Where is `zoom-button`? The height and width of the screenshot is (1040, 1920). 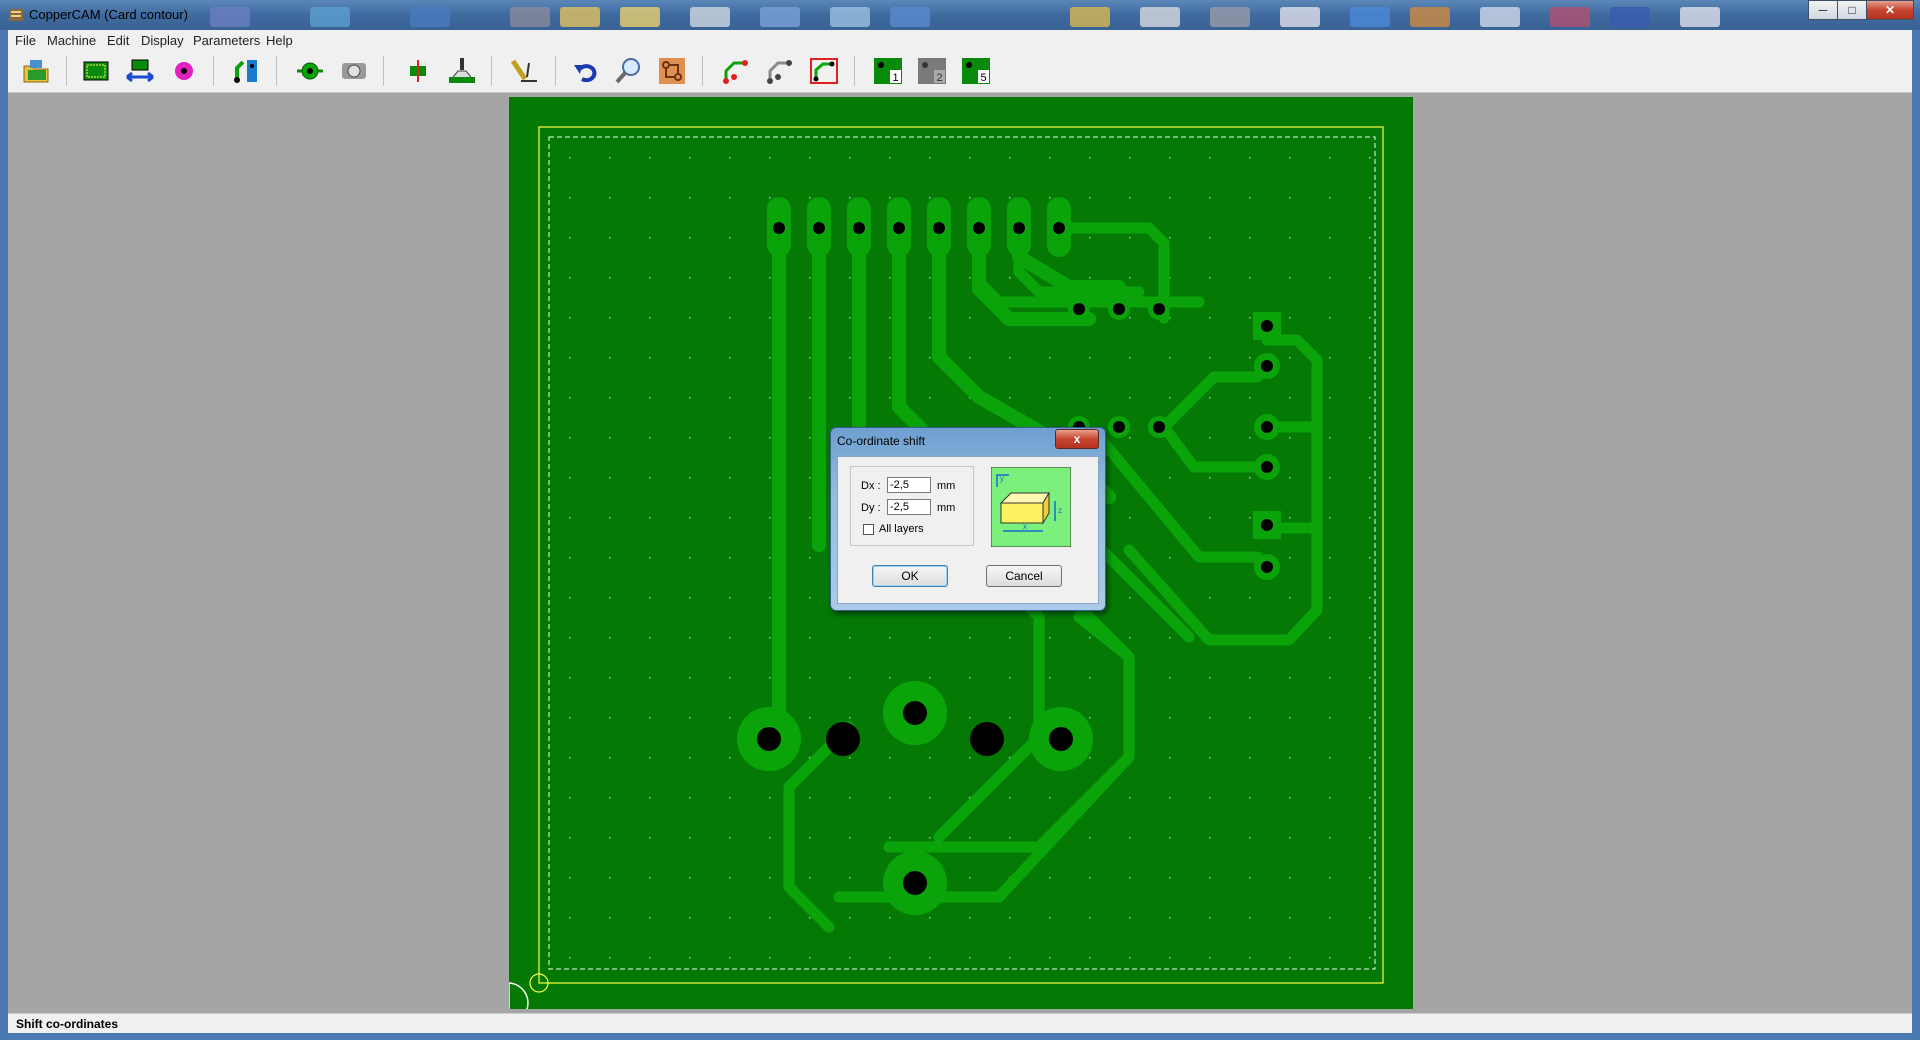
zoom-button is located at coordinates (628, 71).